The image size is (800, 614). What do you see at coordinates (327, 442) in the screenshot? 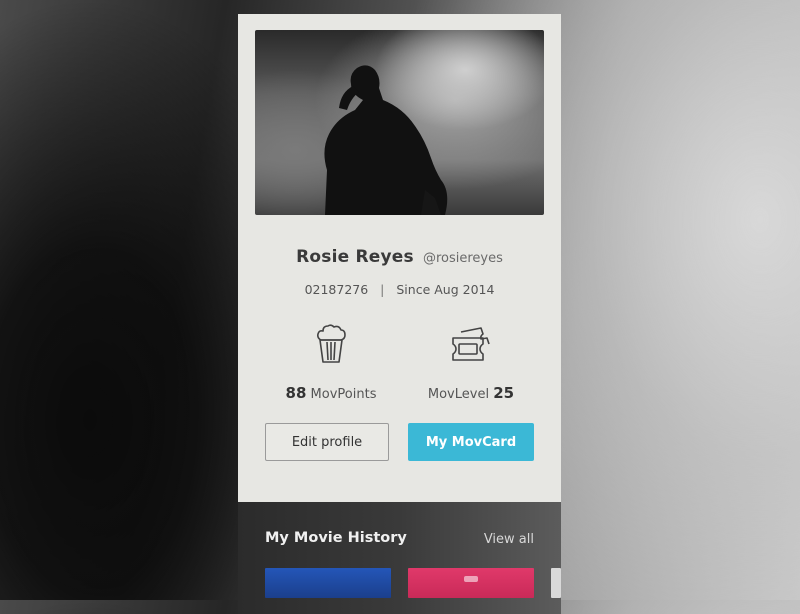
I see `edit-profile-button: Edit profile` at bounding box center [327, 442].